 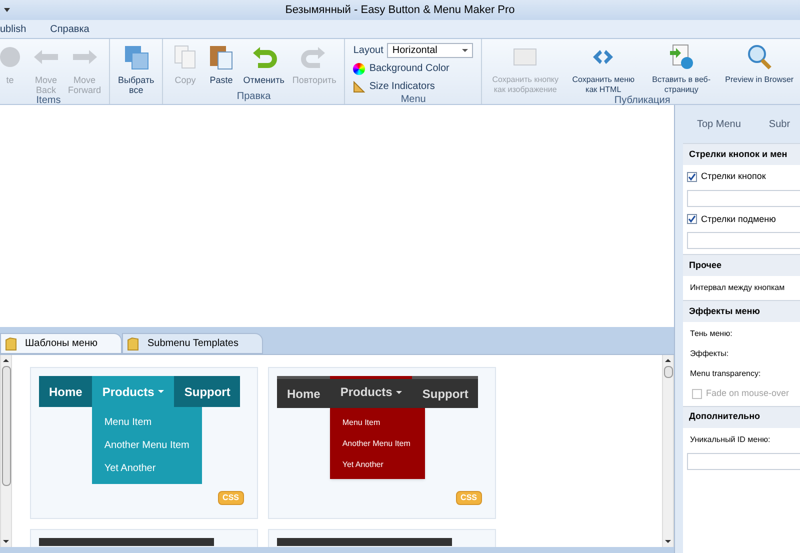 What do you see at coordinates (709, 354) in the screenshot?
I see `property-label: Эффекты:` at bounding box center [709, 354].